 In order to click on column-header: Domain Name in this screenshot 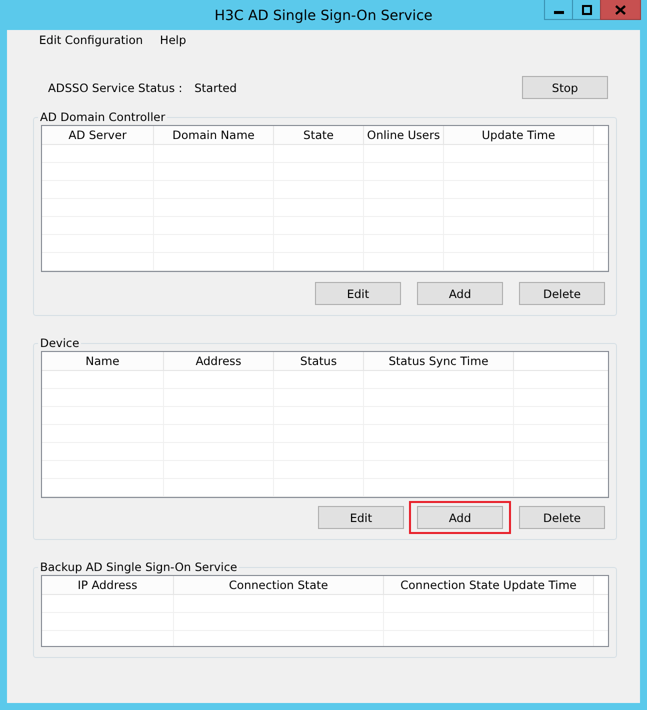, I will do `click(214, 135)`.